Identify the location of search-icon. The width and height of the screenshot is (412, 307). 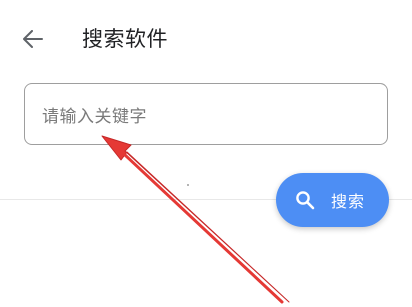
(305, 200).